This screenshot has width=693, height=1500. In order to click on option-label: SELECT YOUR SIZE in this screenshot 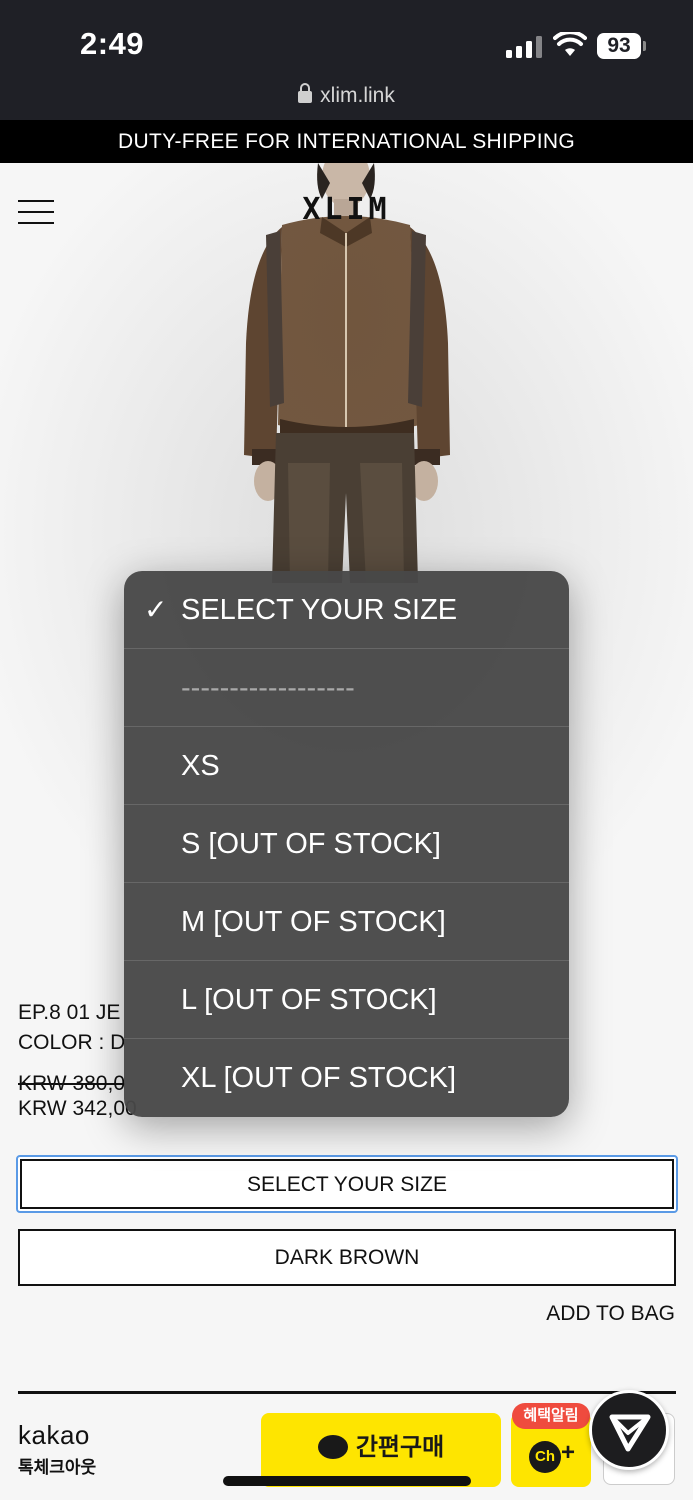, I will do `click(319, 610)`.